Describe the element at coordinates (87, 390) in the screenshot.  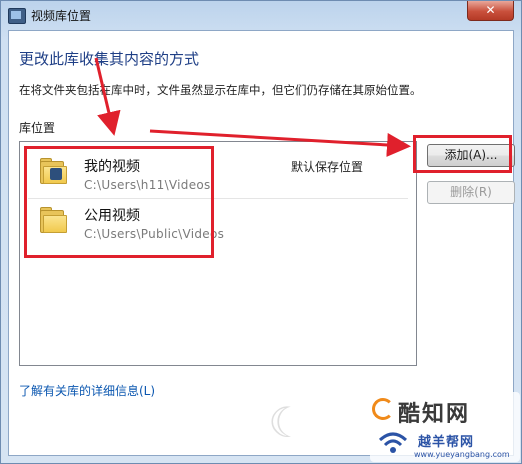
I see `learn-more-link: 了解有关库的详细信息(L)` at that location.